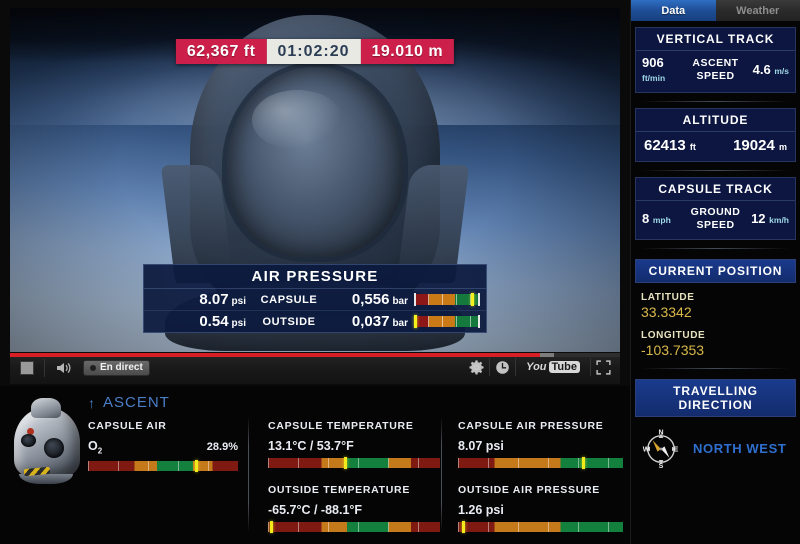  I want to click on capsule-air-gauge, so click(163, 465).